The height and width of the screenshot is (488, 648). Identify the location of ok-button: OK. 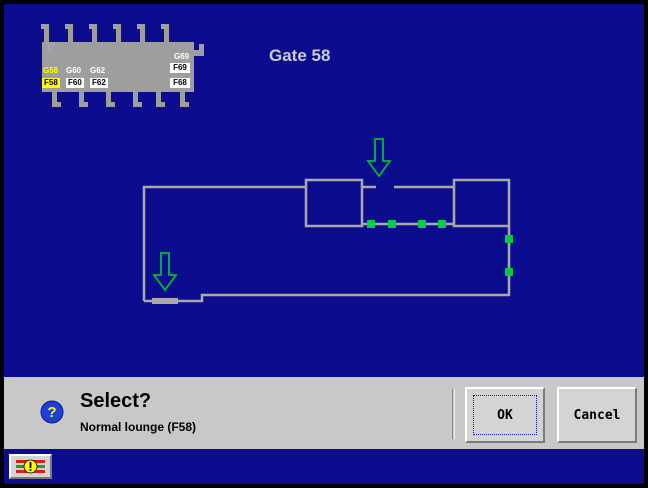
(505, 415).